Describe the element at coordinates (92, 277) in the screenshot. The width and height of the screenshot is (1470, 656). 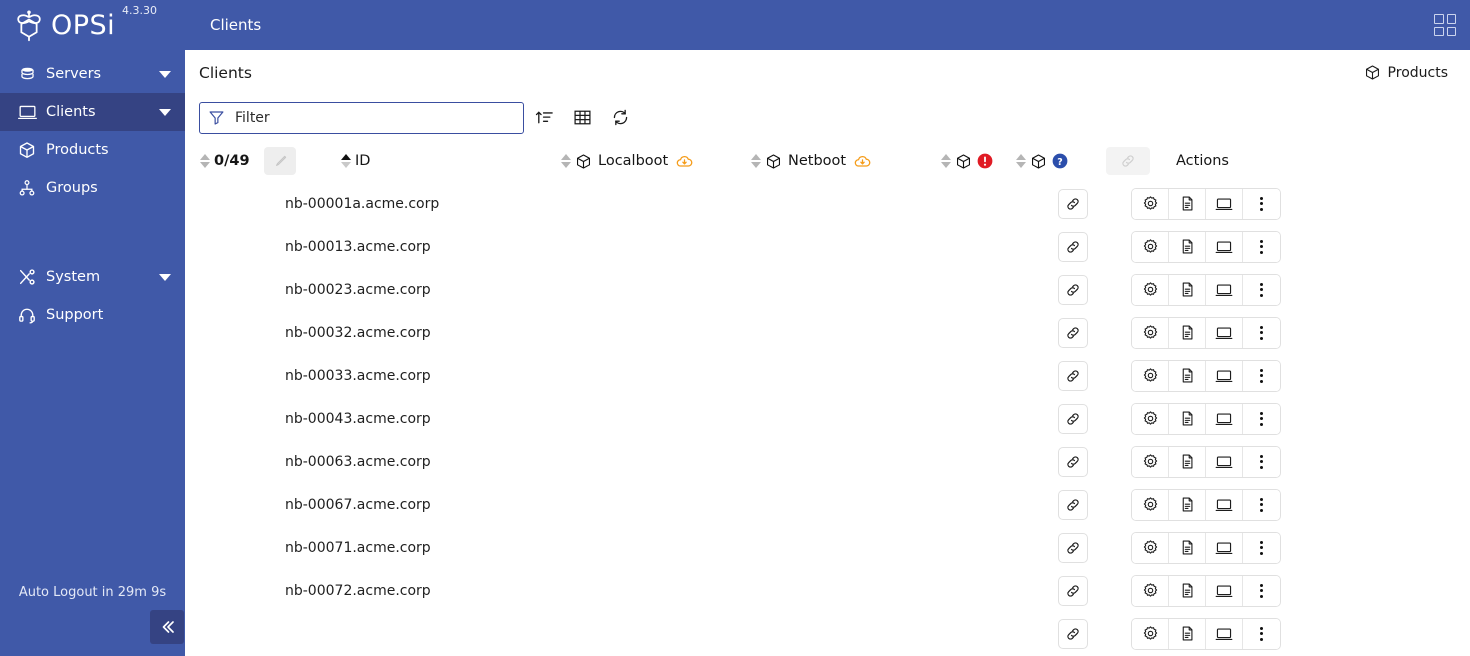
I see `sidebar-item-system: System` at that location.